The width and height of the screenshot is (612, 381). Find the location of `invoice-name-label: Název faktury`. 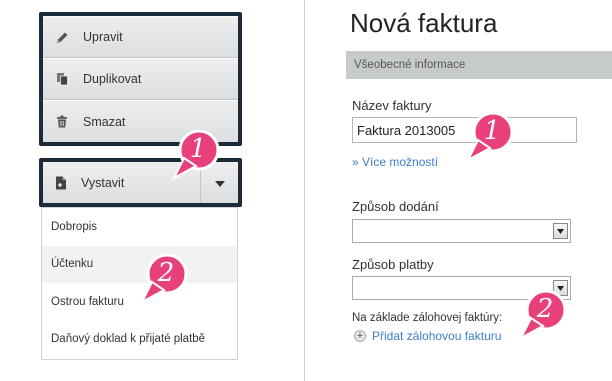

invoice-name-label: Název faktury is located at coordinates (392, 105).